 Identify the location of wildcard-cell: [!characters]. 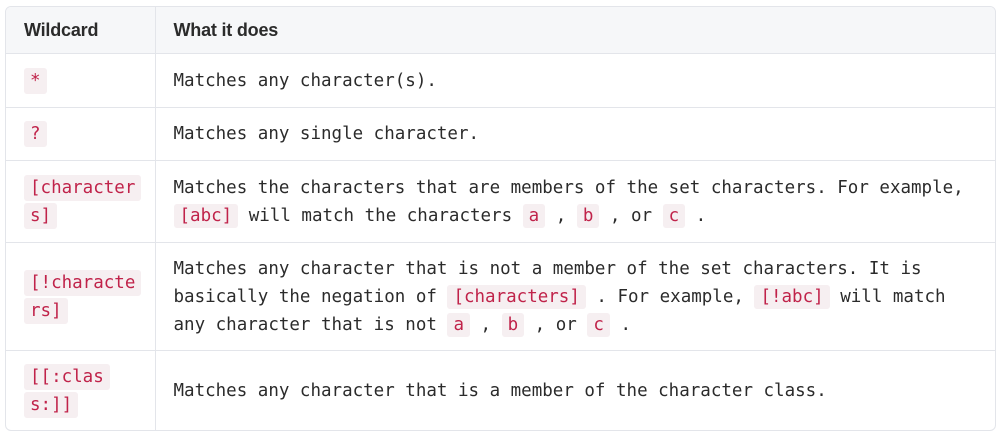
(81, 296).